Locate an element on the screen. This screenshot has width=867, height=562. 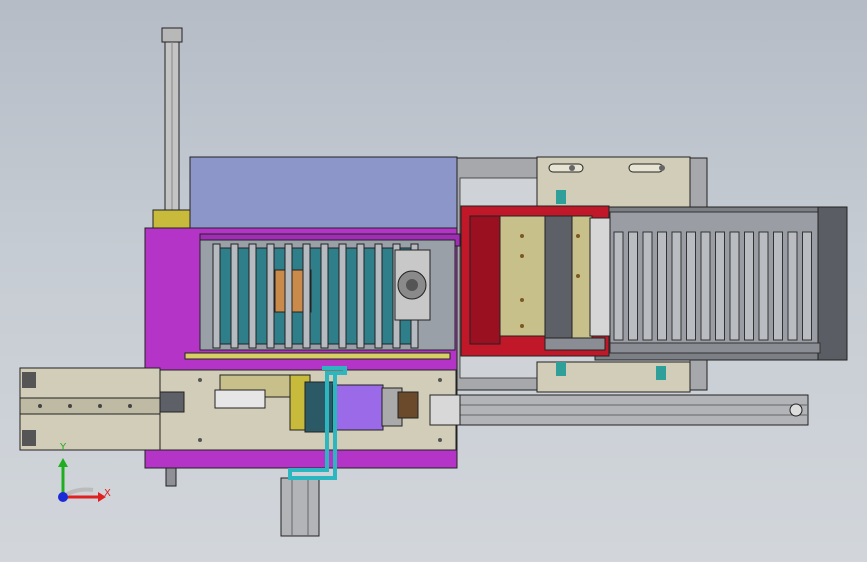
left-slide-rail is located at coordinates (90, 409).